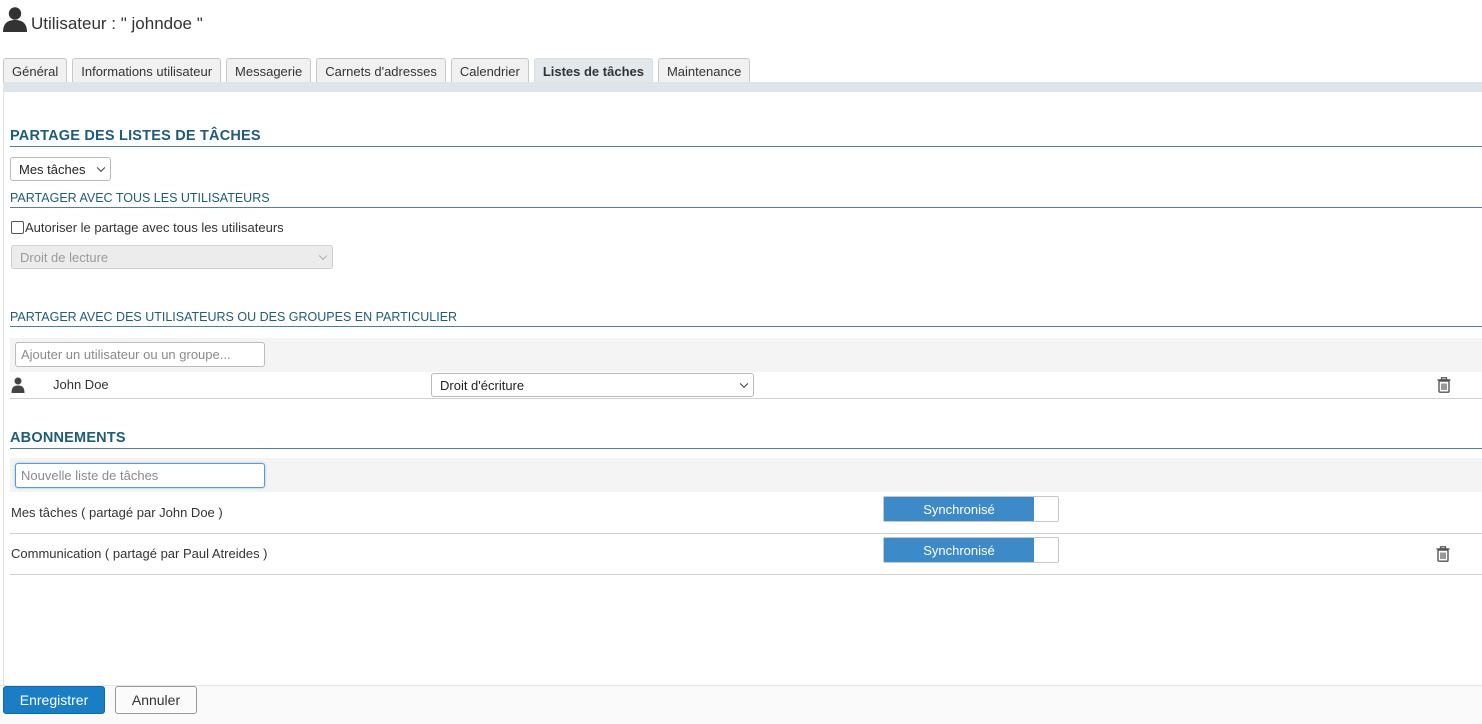 The image size is (1482, 724). Describe the element at coordinates (746, 475) in the screenshot. I see `new-subscription-band: Nouvelle liste de tâches` at that location.